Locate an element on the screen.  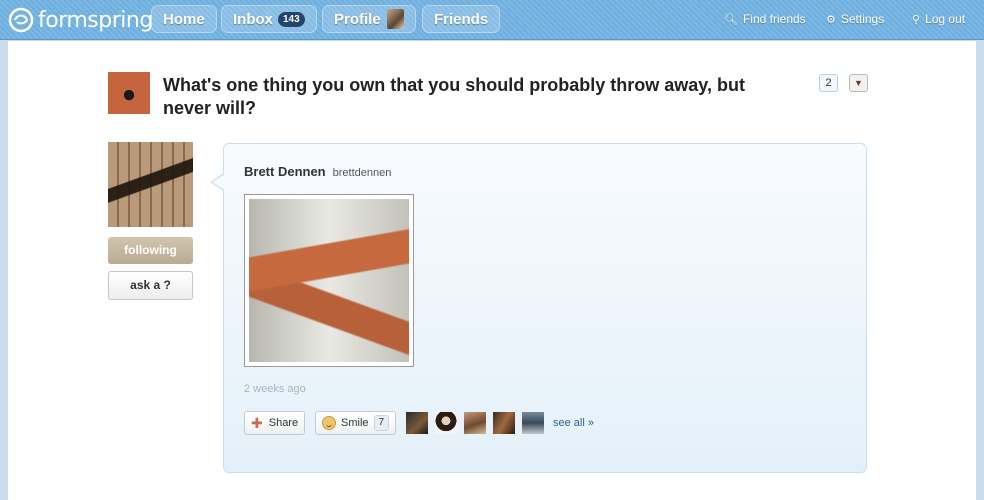
find-friends-link: 🔍︎ Find friends is located at coordinates (765, 19).